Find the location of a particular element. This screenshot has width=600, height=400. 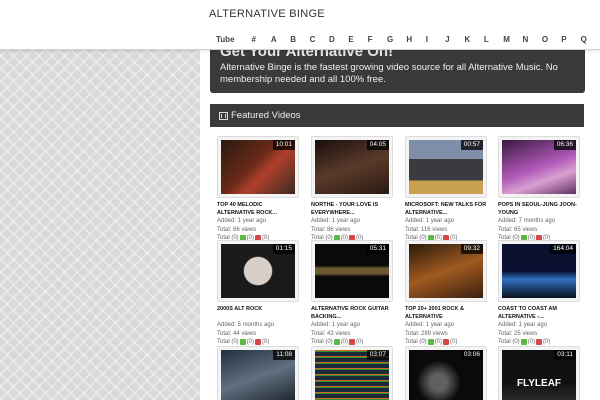

video-card: FLYLEAF 03:11 is located at coordinates (539, 373).